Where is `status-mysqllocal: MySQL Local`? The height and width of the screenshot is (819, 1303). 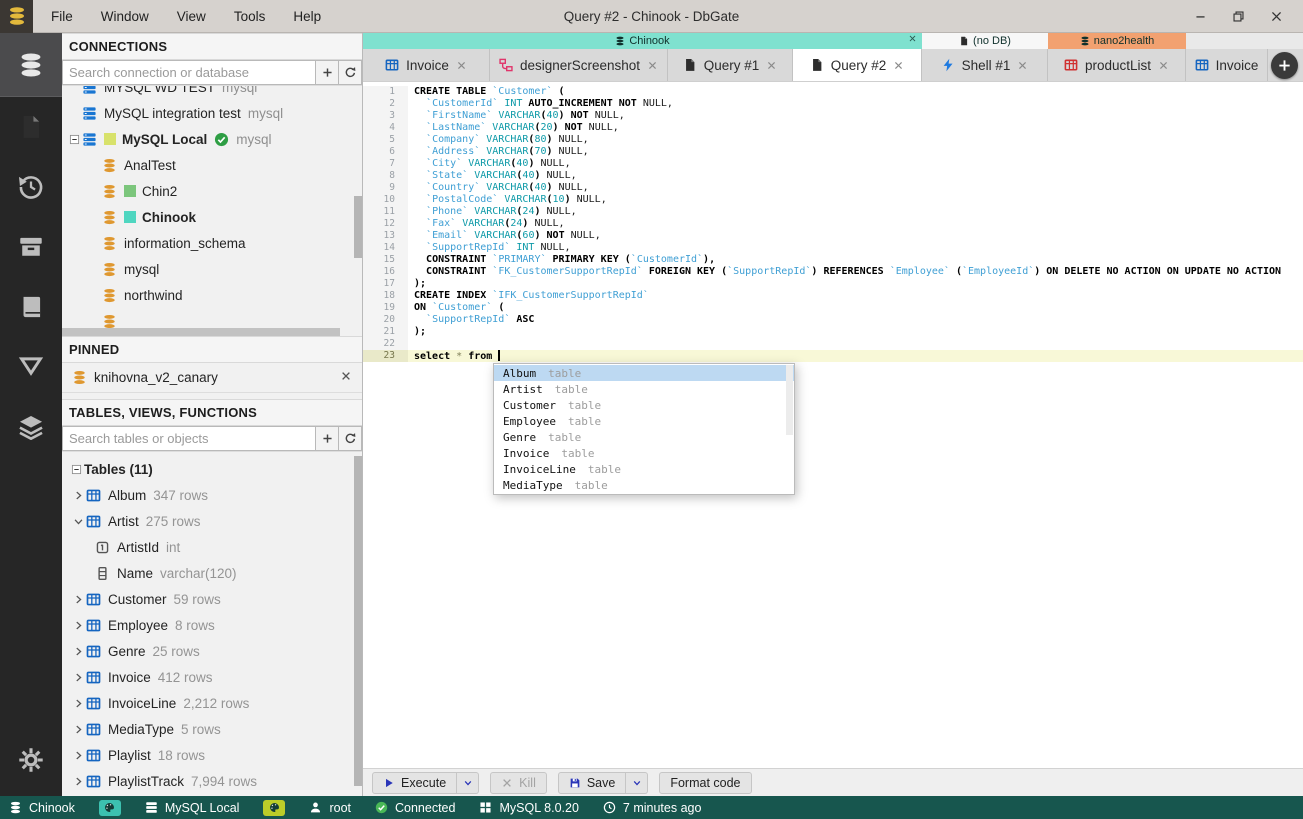 status-mysqllocal: MySQL Local is located at coordinates (192, 808).